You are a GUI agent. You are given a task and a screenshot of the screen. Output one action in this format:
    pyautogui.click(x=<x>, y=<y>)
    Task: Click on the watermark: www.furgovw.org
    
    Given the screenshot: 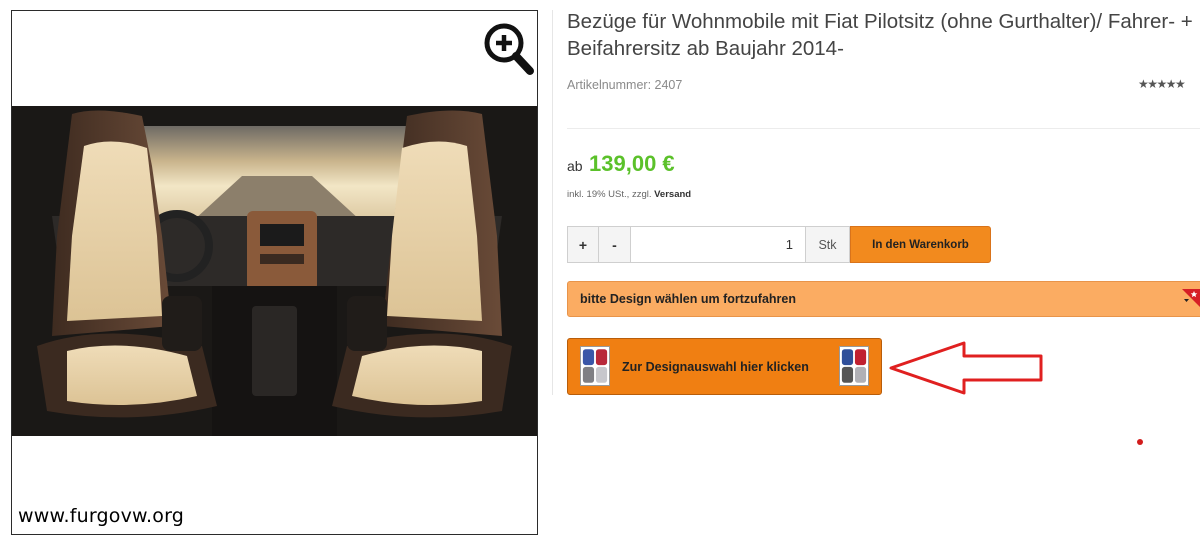 What is the action you would take?
    pyautogui.click(x=101, y=516)
    